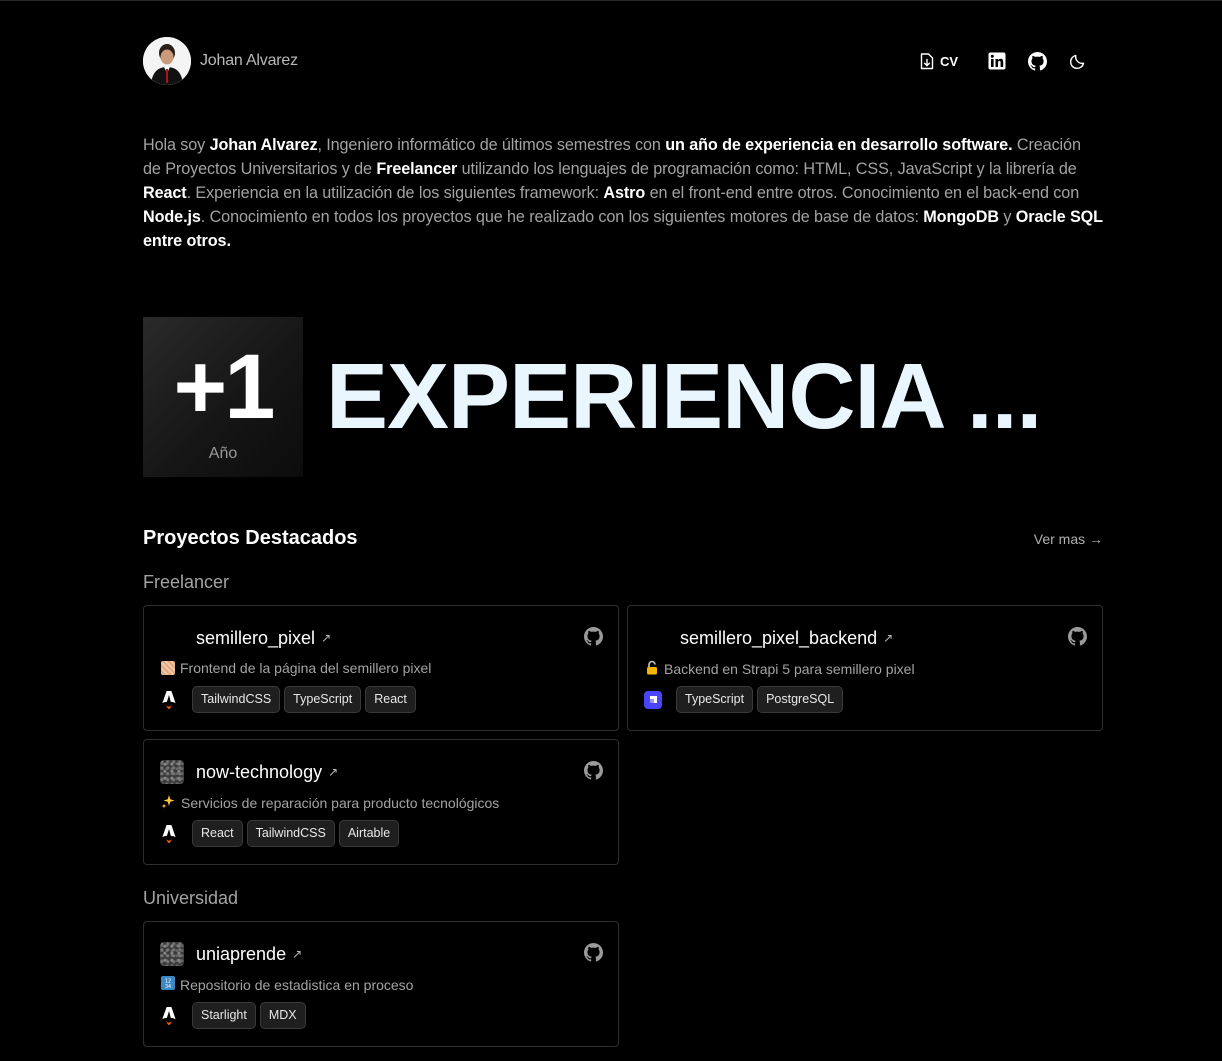  What do you see at coordinates (168, 803) in the screenshot?
I see `sparkles-icon` at bounding box center [168, 803].